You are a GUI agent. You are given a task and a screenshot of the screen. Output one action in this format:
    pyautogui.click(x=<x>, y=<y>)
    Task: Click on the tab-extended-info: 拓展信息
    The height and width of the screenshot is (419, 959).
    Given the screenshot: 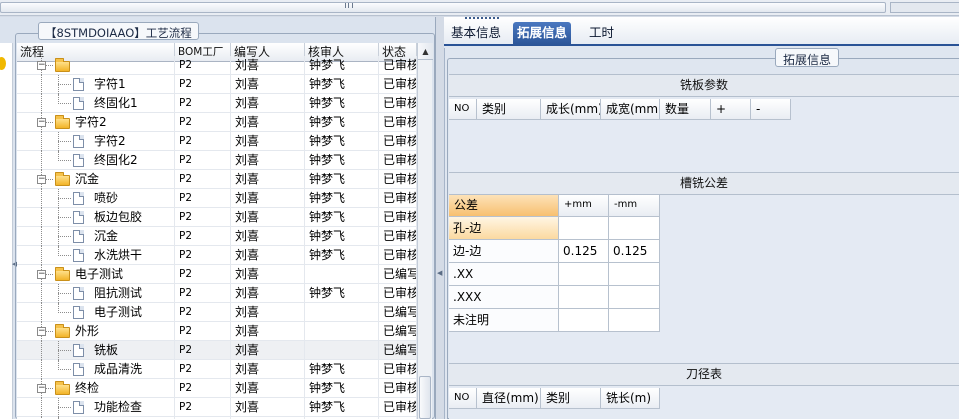 What is the action you would take?
    pyautogui.click(x=542, y=34)
    